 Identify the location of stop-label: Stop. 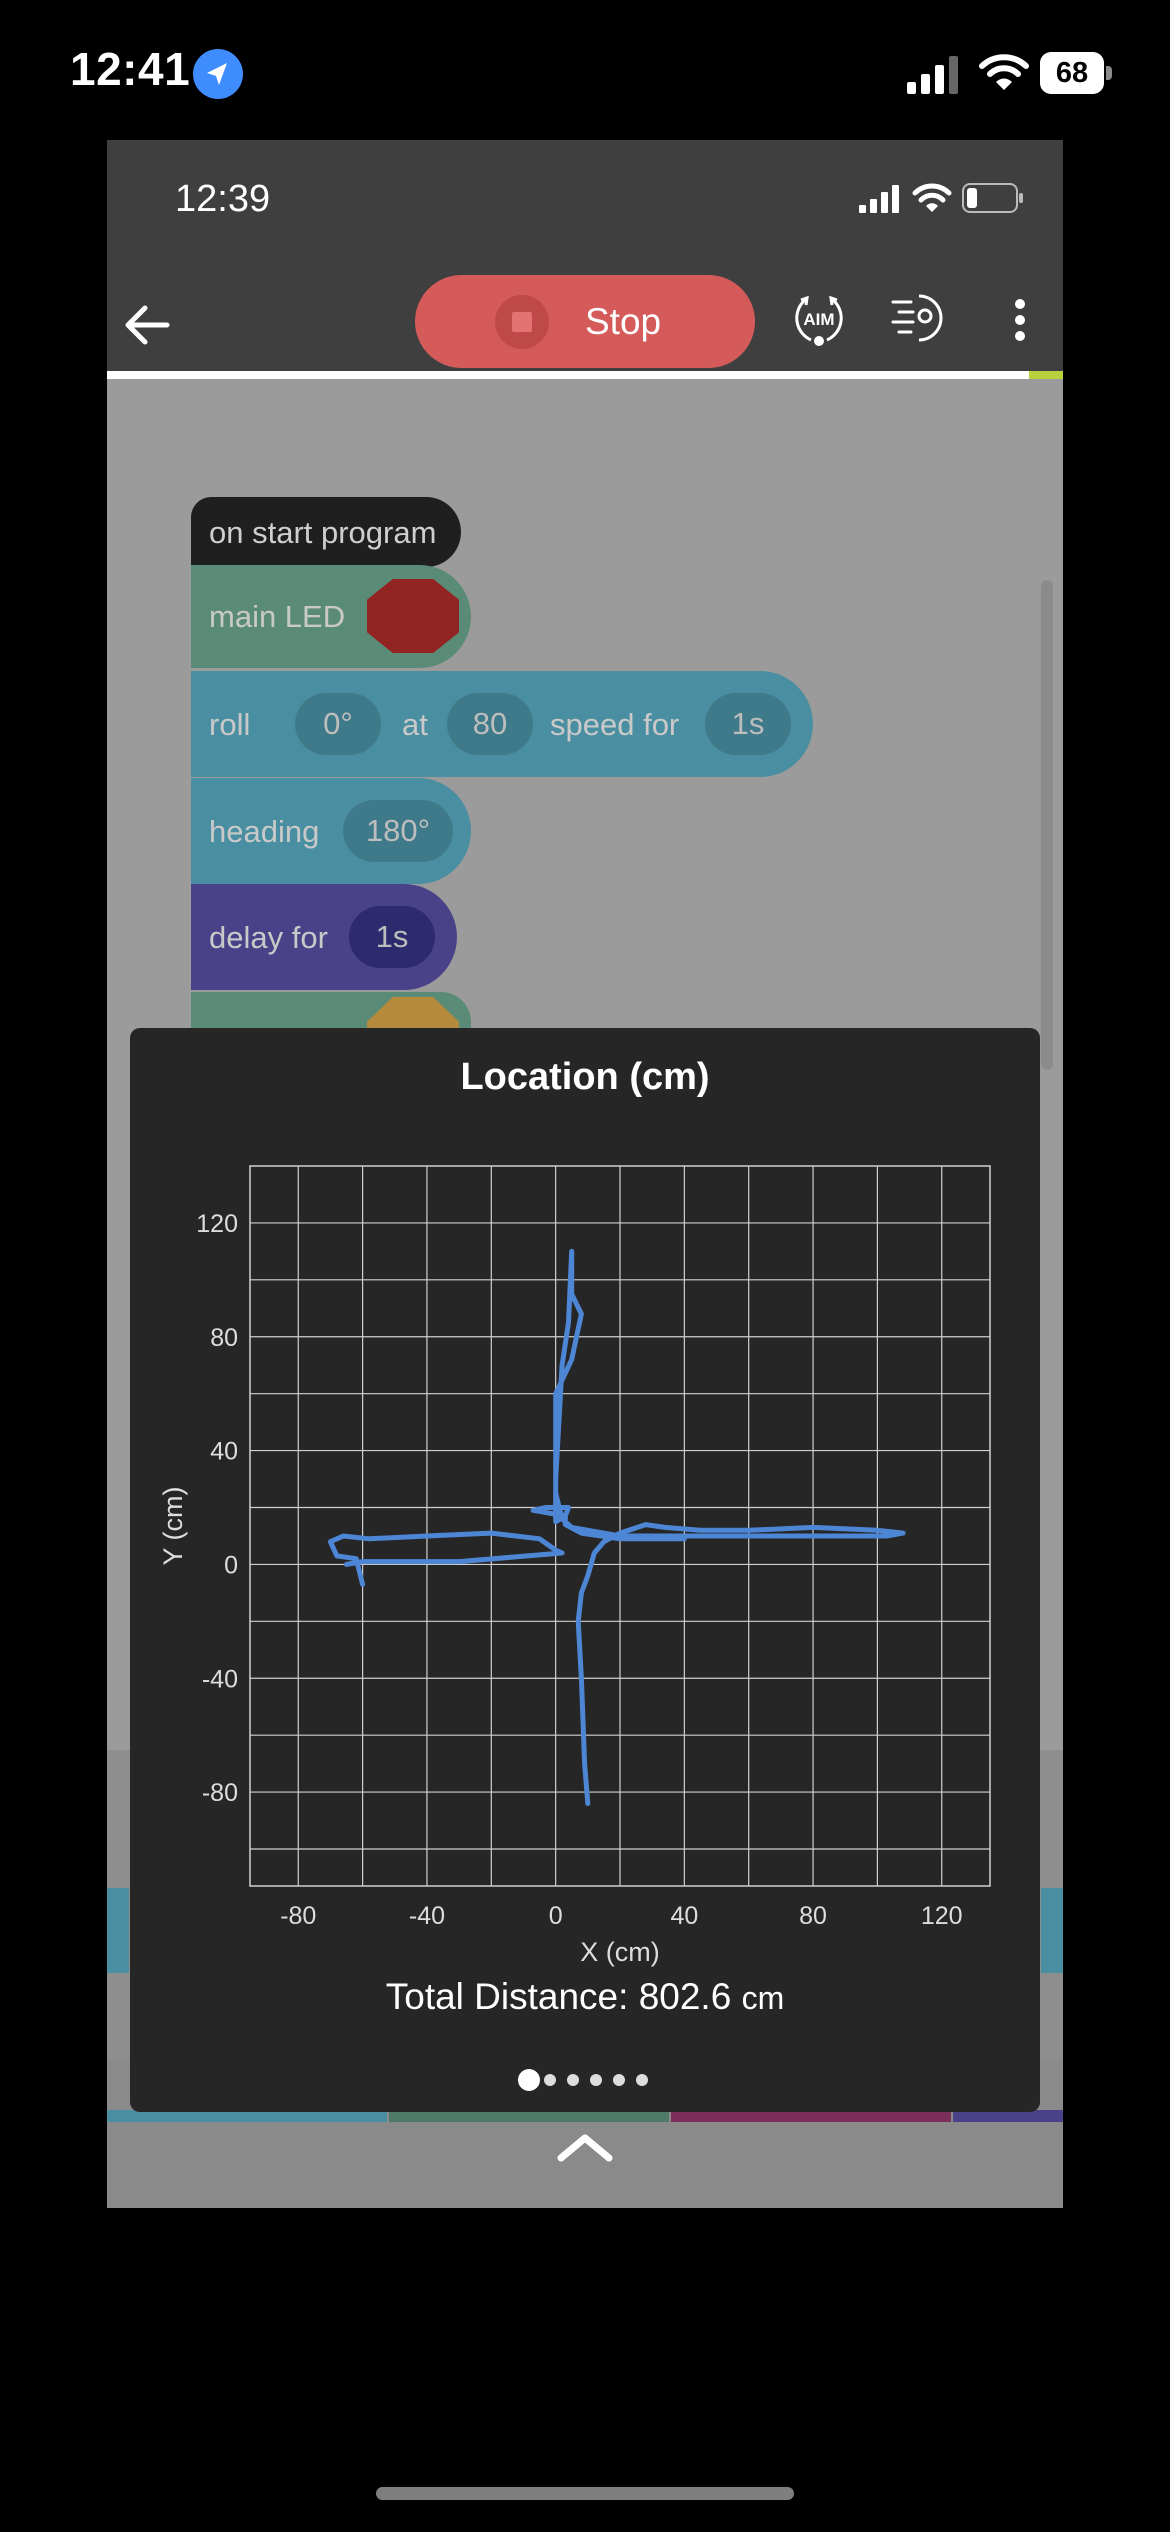
(623, 321).